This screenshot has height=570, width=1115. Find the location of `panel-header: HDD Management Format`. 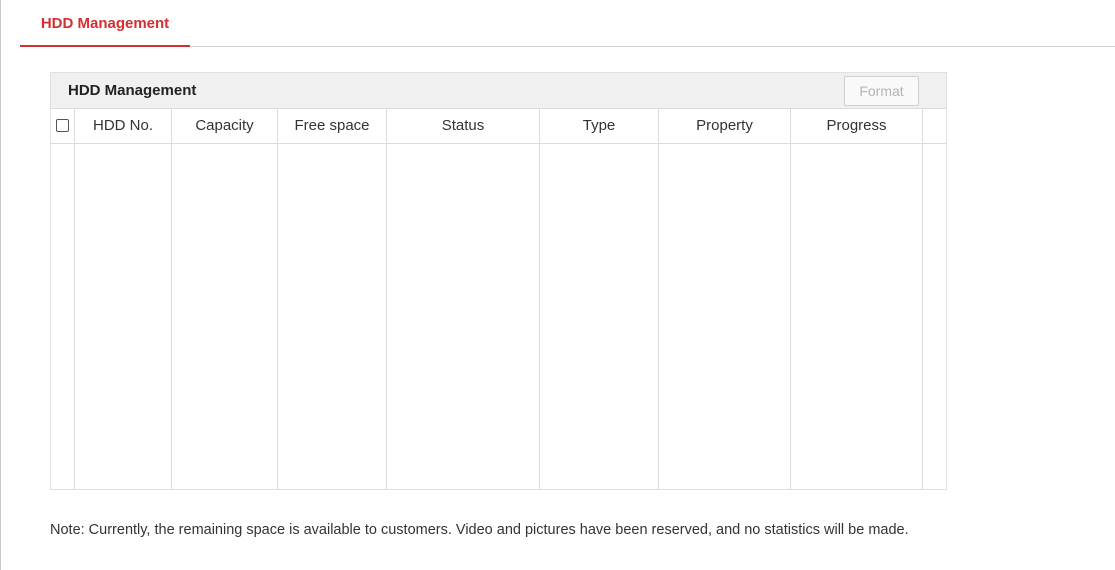

panel-header: HDD Management Format is located at coordinates (498, 90).